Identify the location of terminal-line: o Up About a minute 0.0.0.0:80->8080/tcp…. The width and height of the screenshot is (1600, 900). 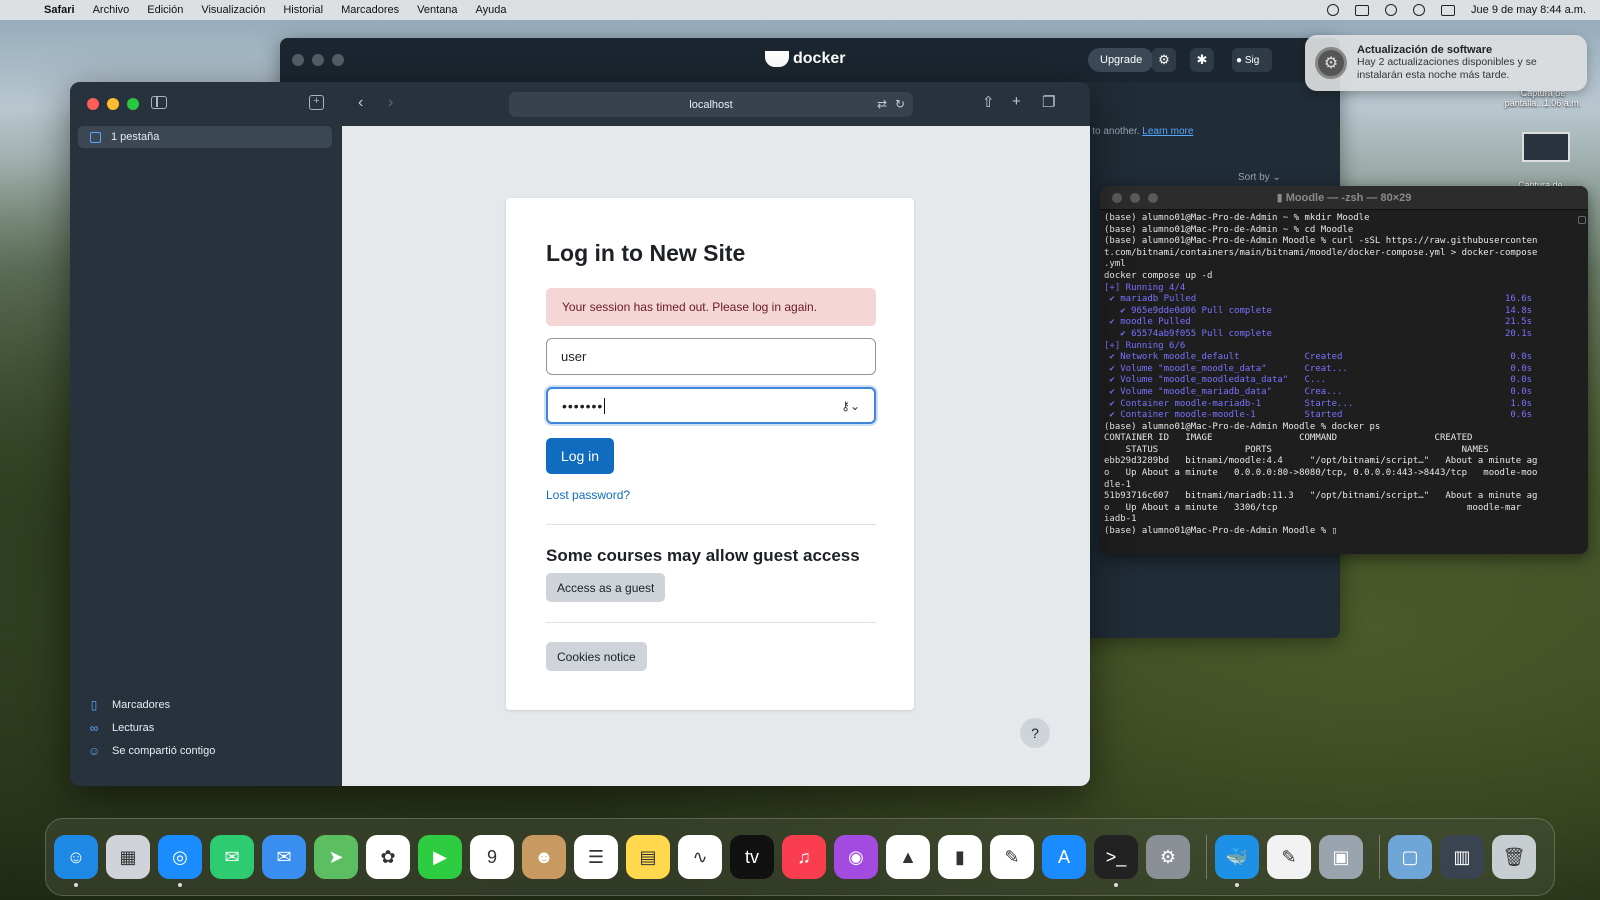
(1321, 473).